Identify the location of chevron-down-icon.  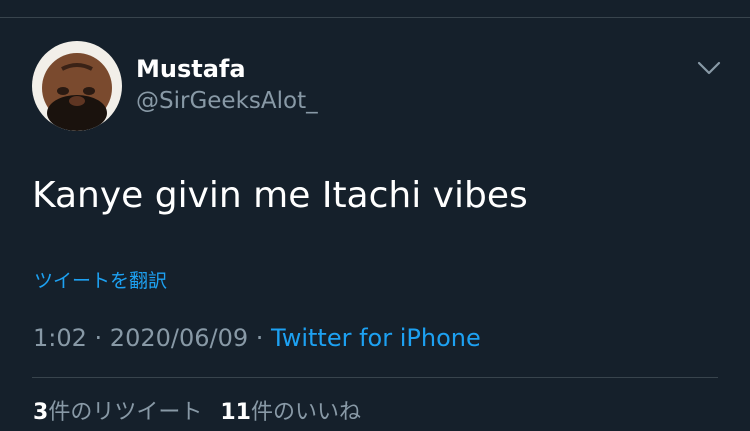
(709, 68).